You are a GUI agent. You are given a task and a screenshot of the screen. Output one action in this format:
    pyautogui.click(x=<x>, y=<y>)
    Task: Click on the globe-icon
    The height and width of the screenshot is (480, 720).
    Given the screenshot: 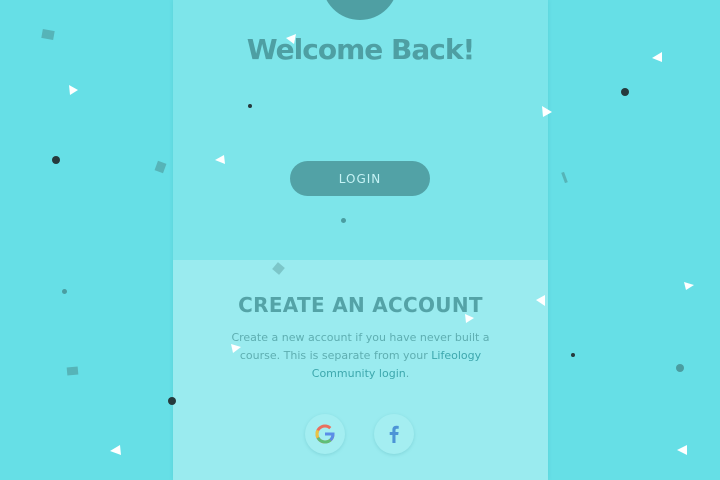 What is the action you would take?
    pyautogui.click(x=360, y=1)
    